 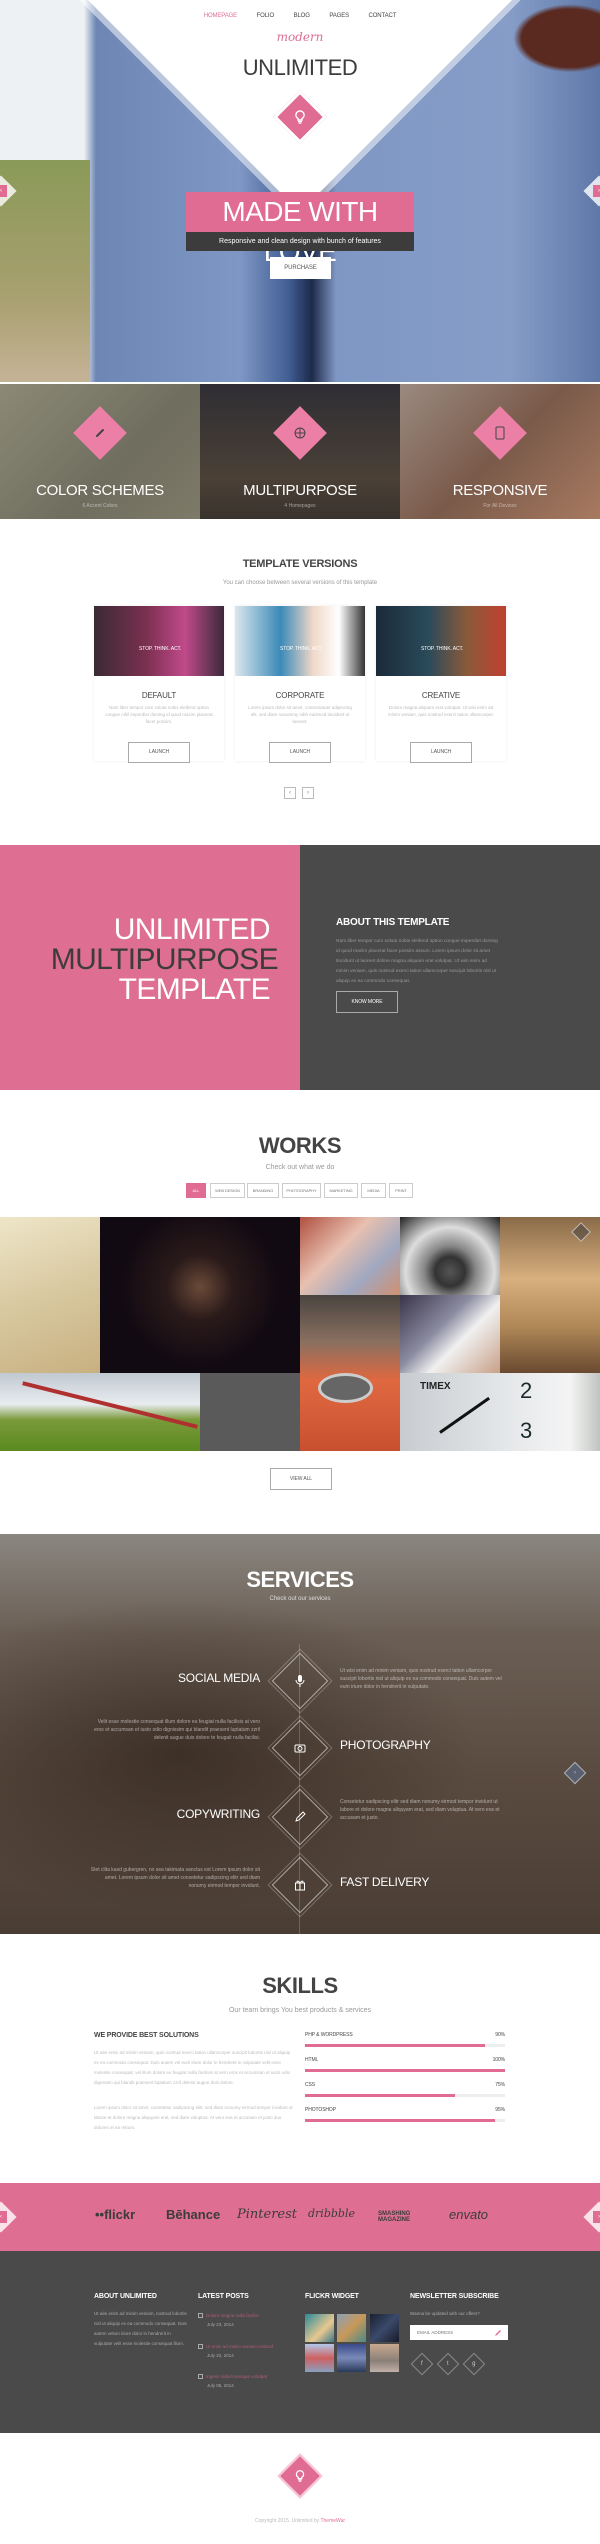 What do you see at coordinates (450, 1256) in the screenshot?
I see `work-tile-car-wheel` at bounding box center [450, 1256].